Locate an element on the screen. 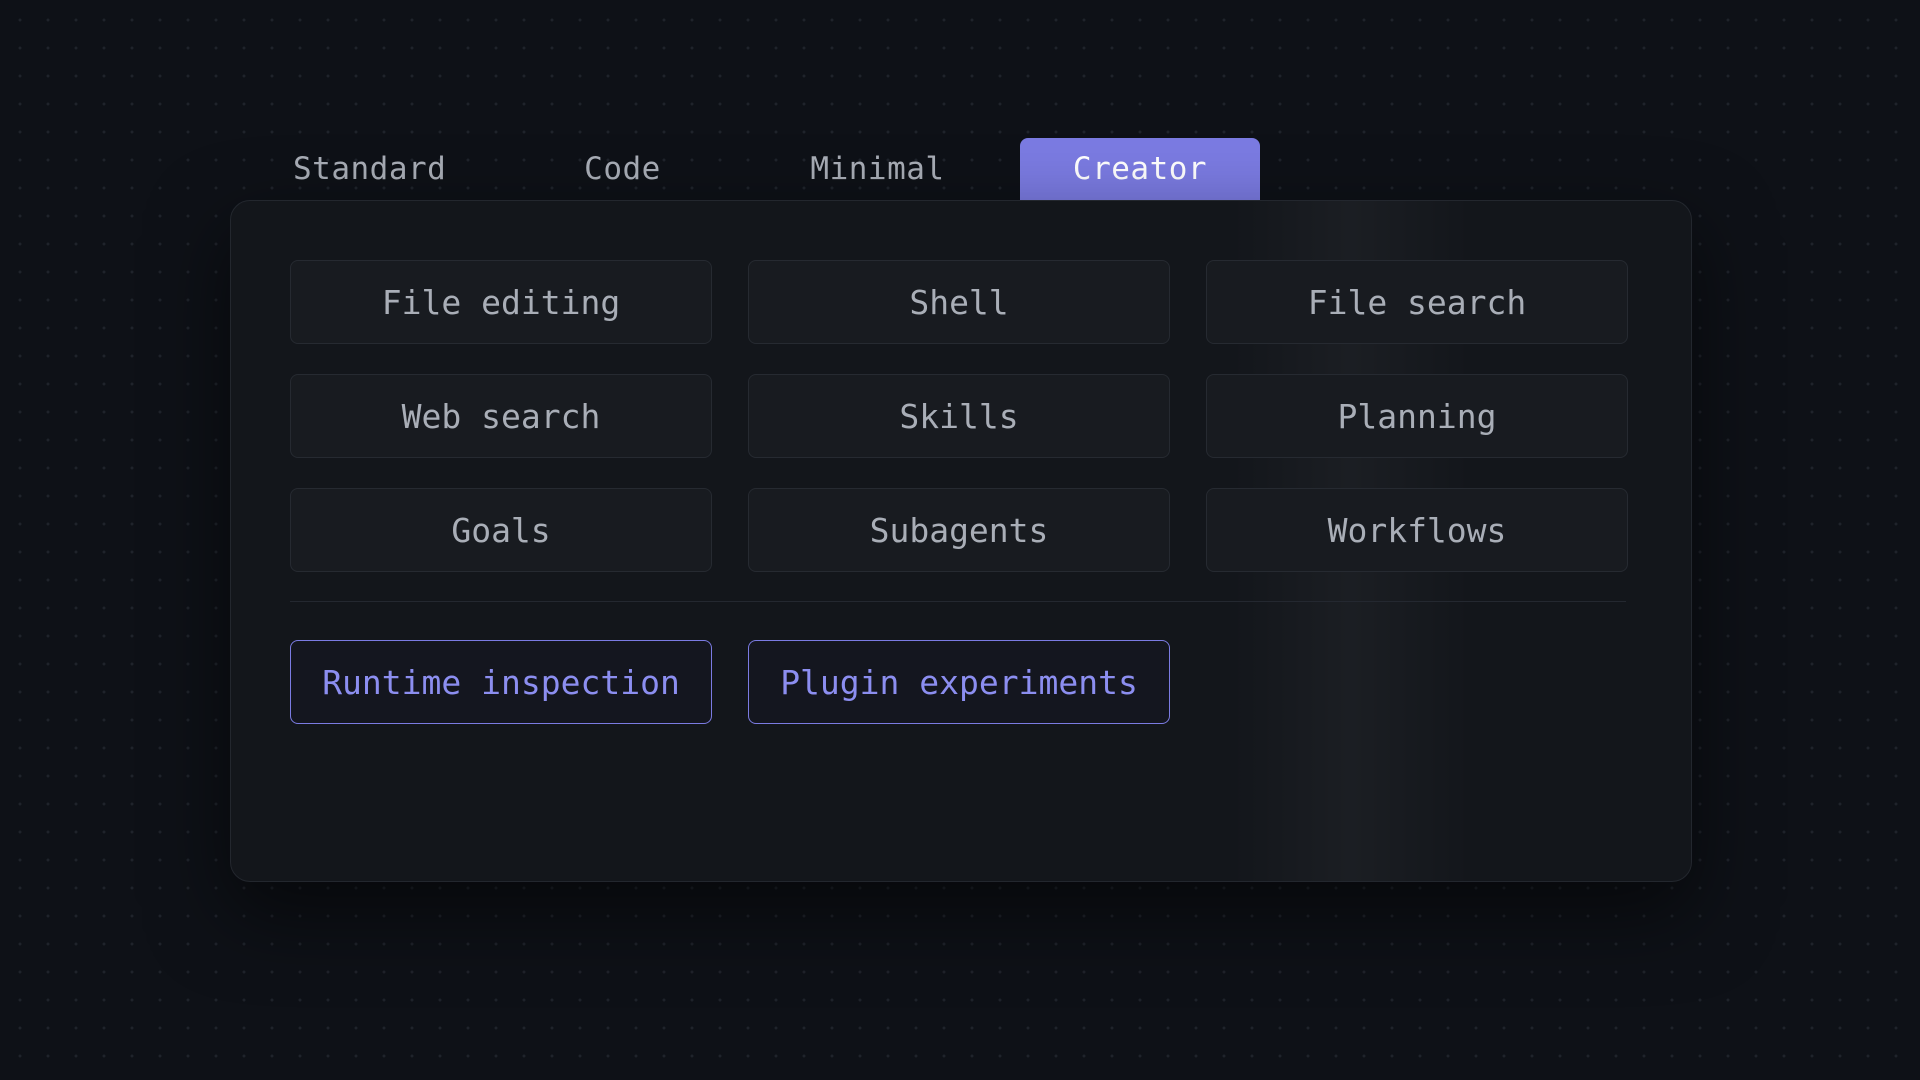  capability-skills: Skills is located at coordinates (959, 416).